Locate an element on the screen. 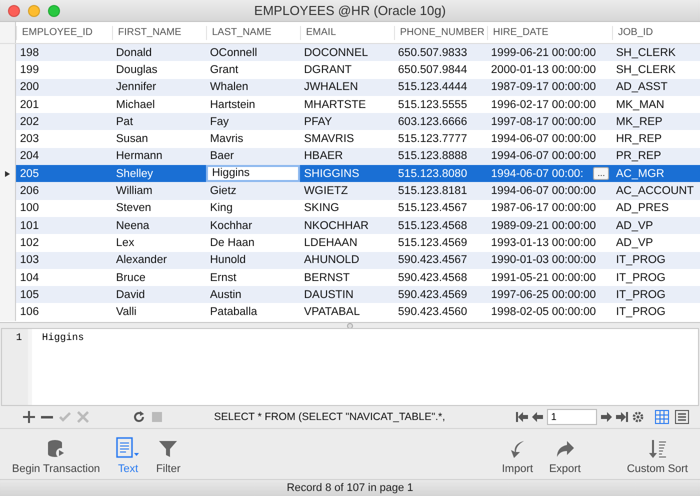  table-cell-text: Ernst is located at coordinates (223, 278).